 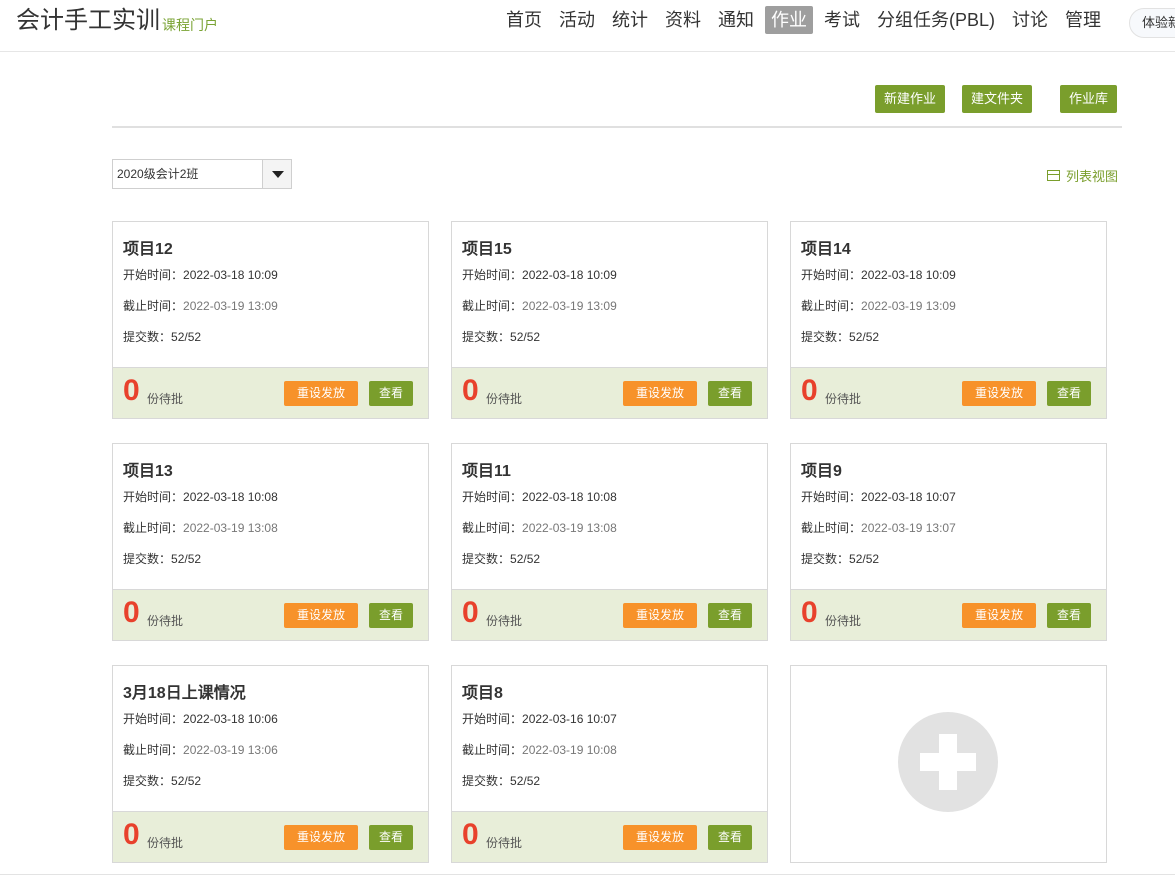 What do you see at coordinates (577, 20) in the screenshot?
I see `nav-activities: 活动` at bounding box center [577, 20].